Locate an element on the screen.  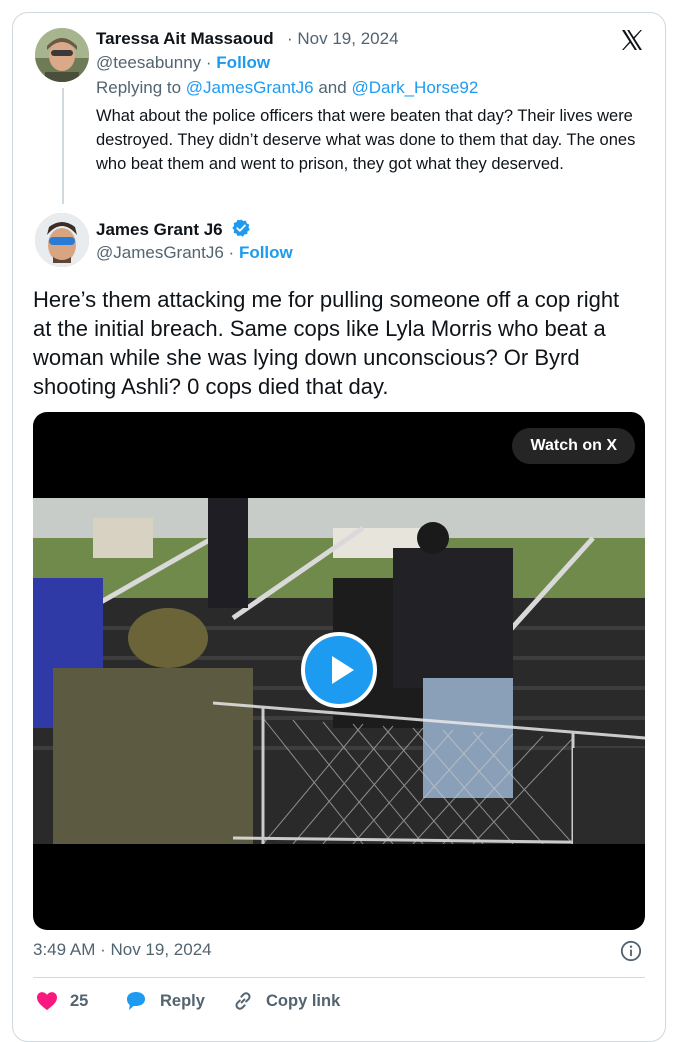
reply-handle-line: @teesabunny · Follow is located at coordinates (183, 63).